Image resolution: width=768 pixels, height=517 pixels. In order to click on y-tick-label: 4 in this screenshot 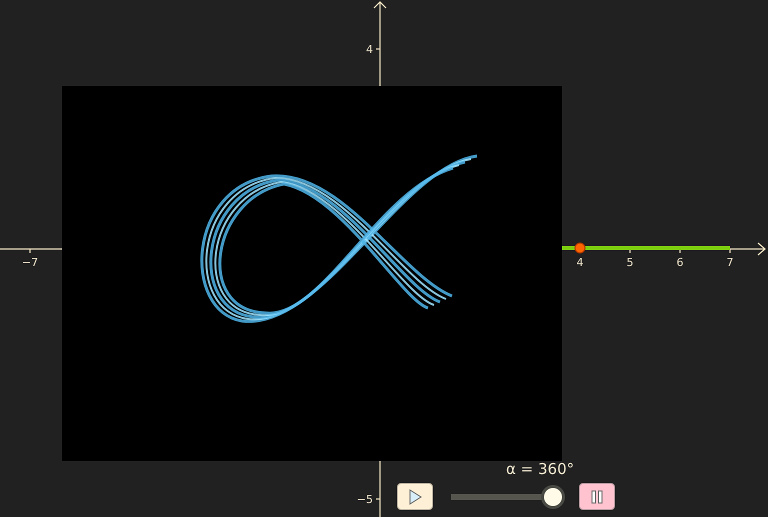, I will do `click(369, 49)`.